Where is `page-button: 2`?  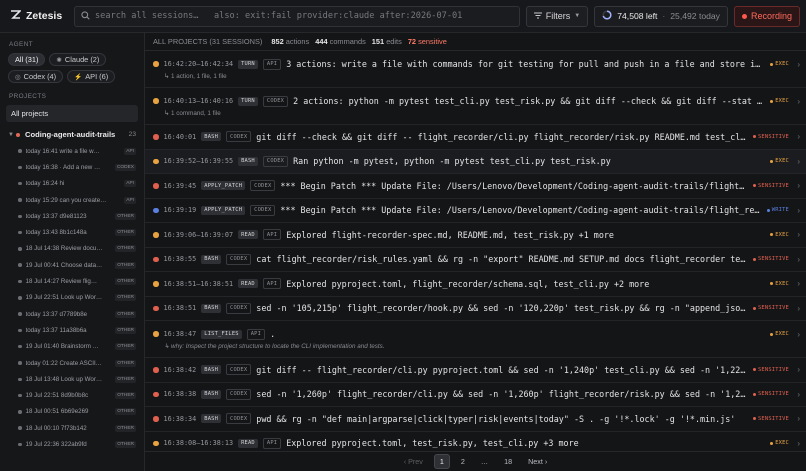 page-button: 2 is located at coordinates (463, 461).